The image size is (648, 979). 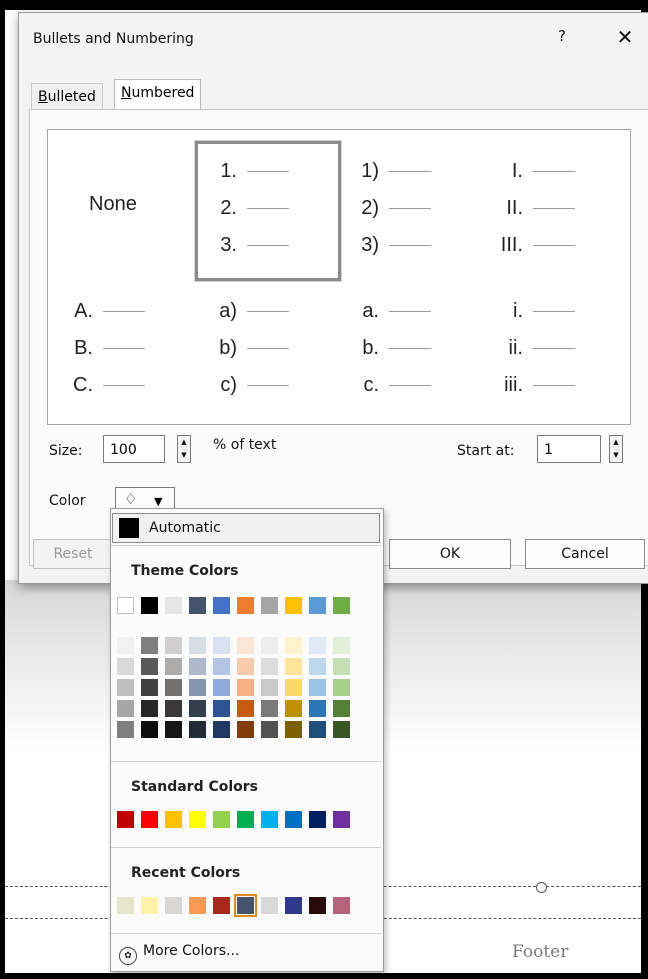 What do you see at coordinates (73, 554) in the screenshot?
I see `reset-button: Reset` at bounding box center [73, 554].